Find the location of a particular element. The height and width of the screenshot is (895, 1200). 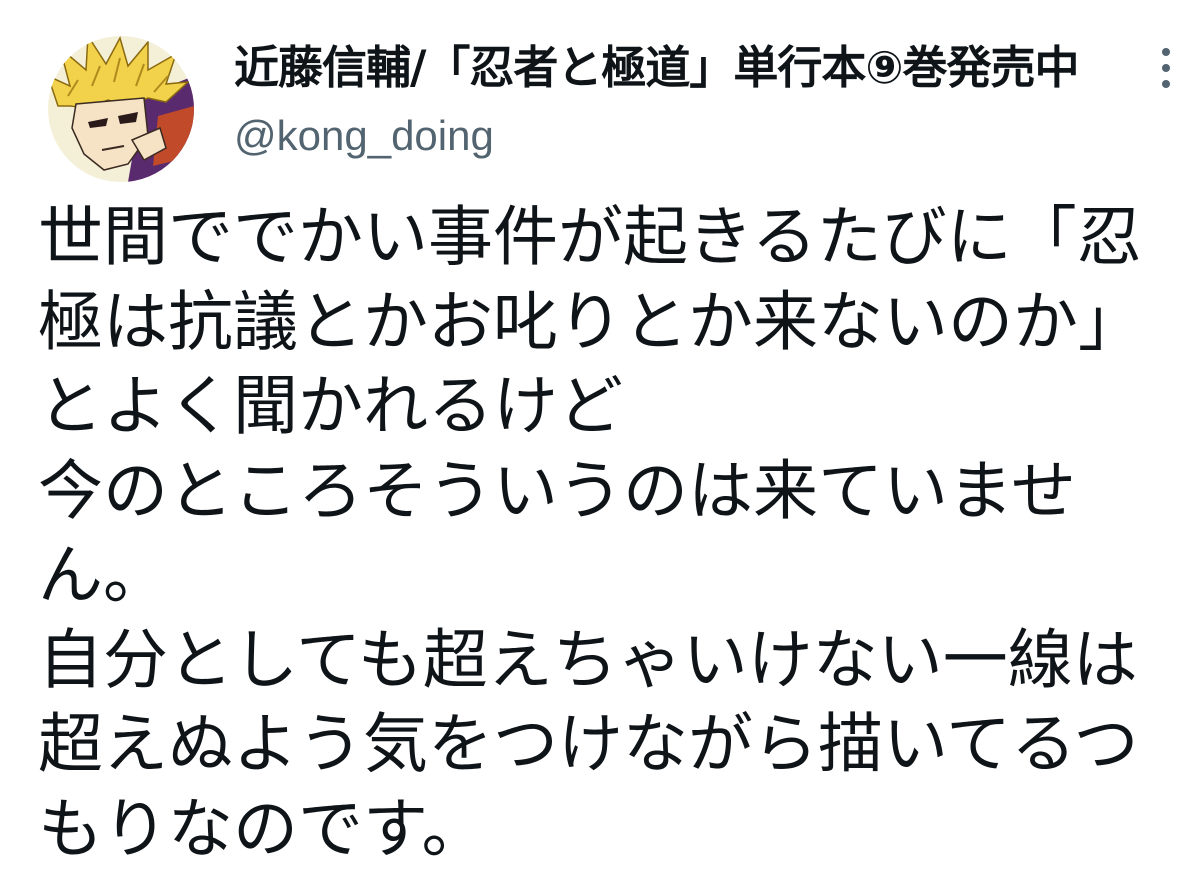

tweet-text-line: もりなのです。 is located at coordinates (262, 829).